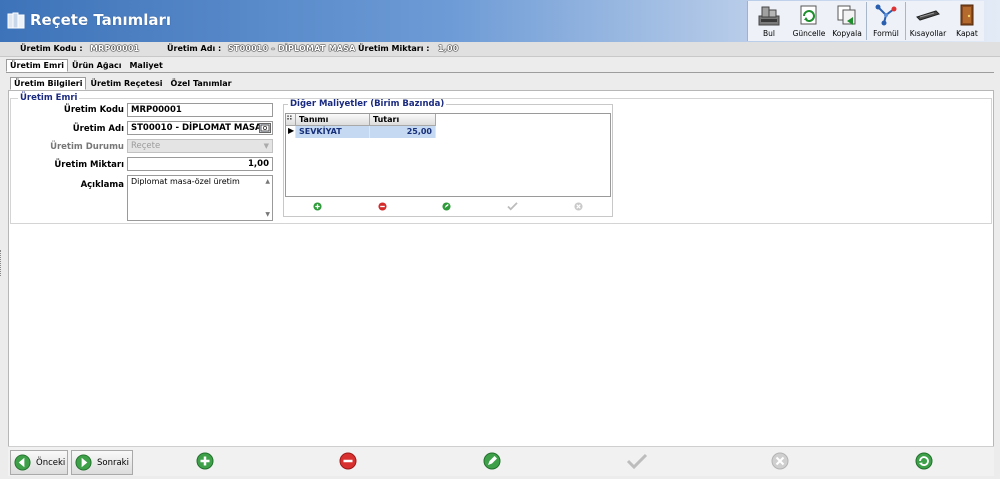 The image size is (1000, 479). Describe the element at coordinates (492, 461) in the screenshot. I see `edit-record-icon` at that location.